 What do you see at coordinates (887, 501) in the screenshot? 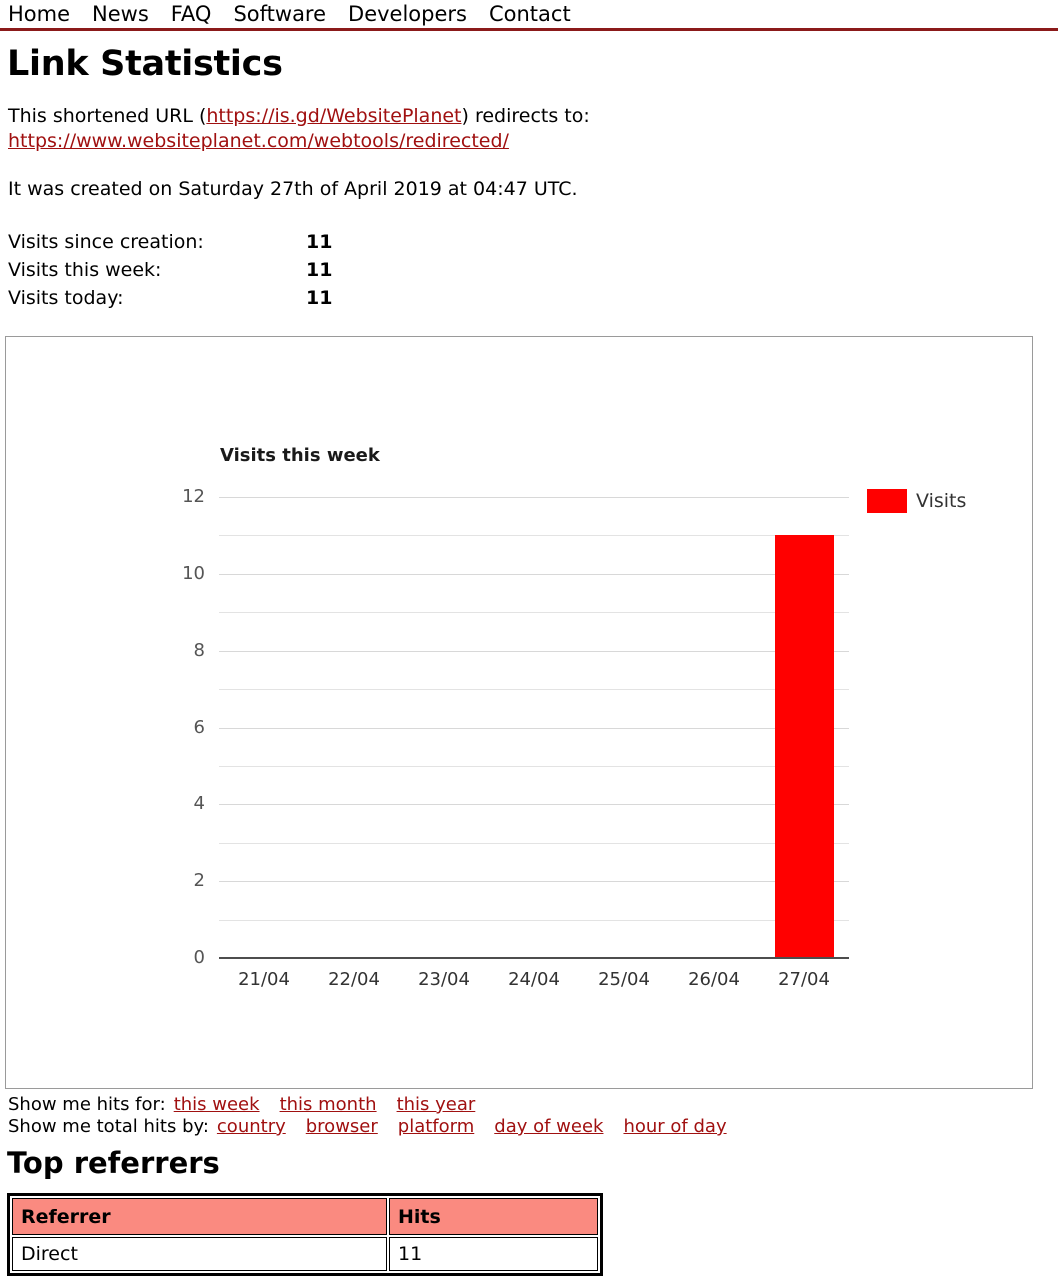
I see `legend-swatch-visits` at bounding box center [887, 501].